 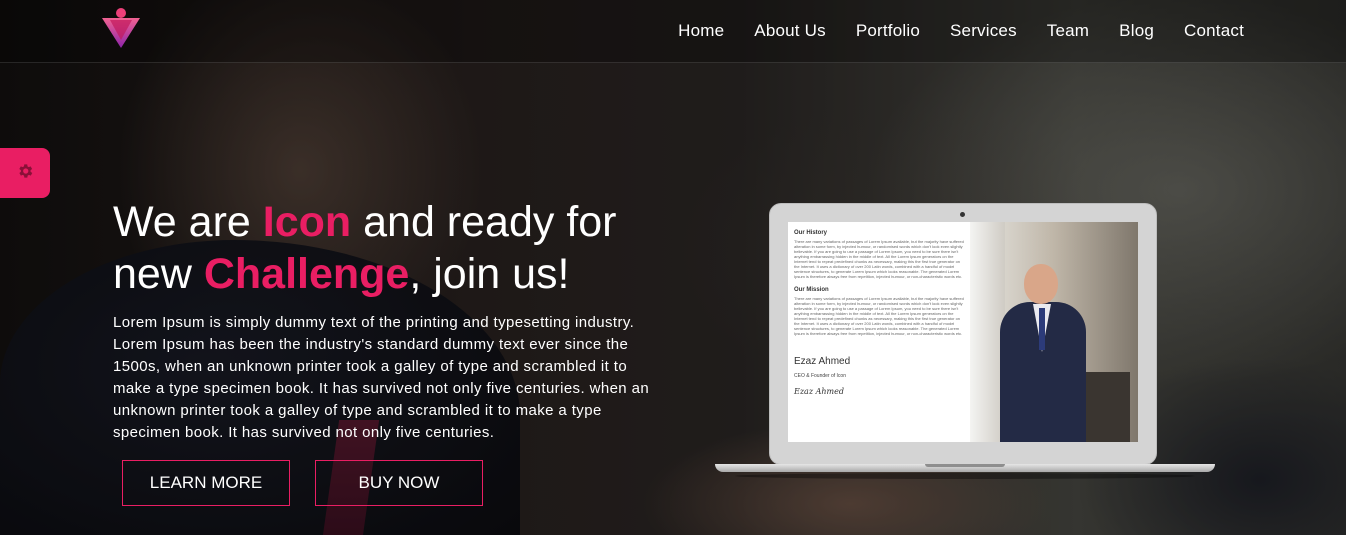 I want to click on nav-home: Home, so click(x=701, y=31).